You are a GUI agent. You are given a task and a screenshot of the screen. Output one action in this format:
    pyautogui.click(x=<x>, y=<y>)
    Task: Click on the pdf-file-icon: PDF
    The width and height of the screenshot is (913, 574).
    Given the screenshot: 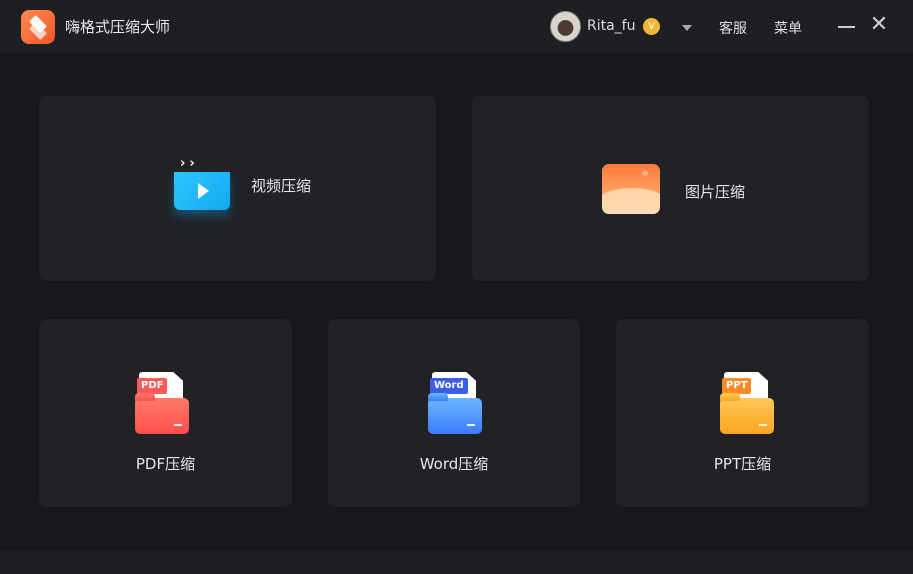 What is the action you would take?
    pyautogui.click(x=163, y=404)
    